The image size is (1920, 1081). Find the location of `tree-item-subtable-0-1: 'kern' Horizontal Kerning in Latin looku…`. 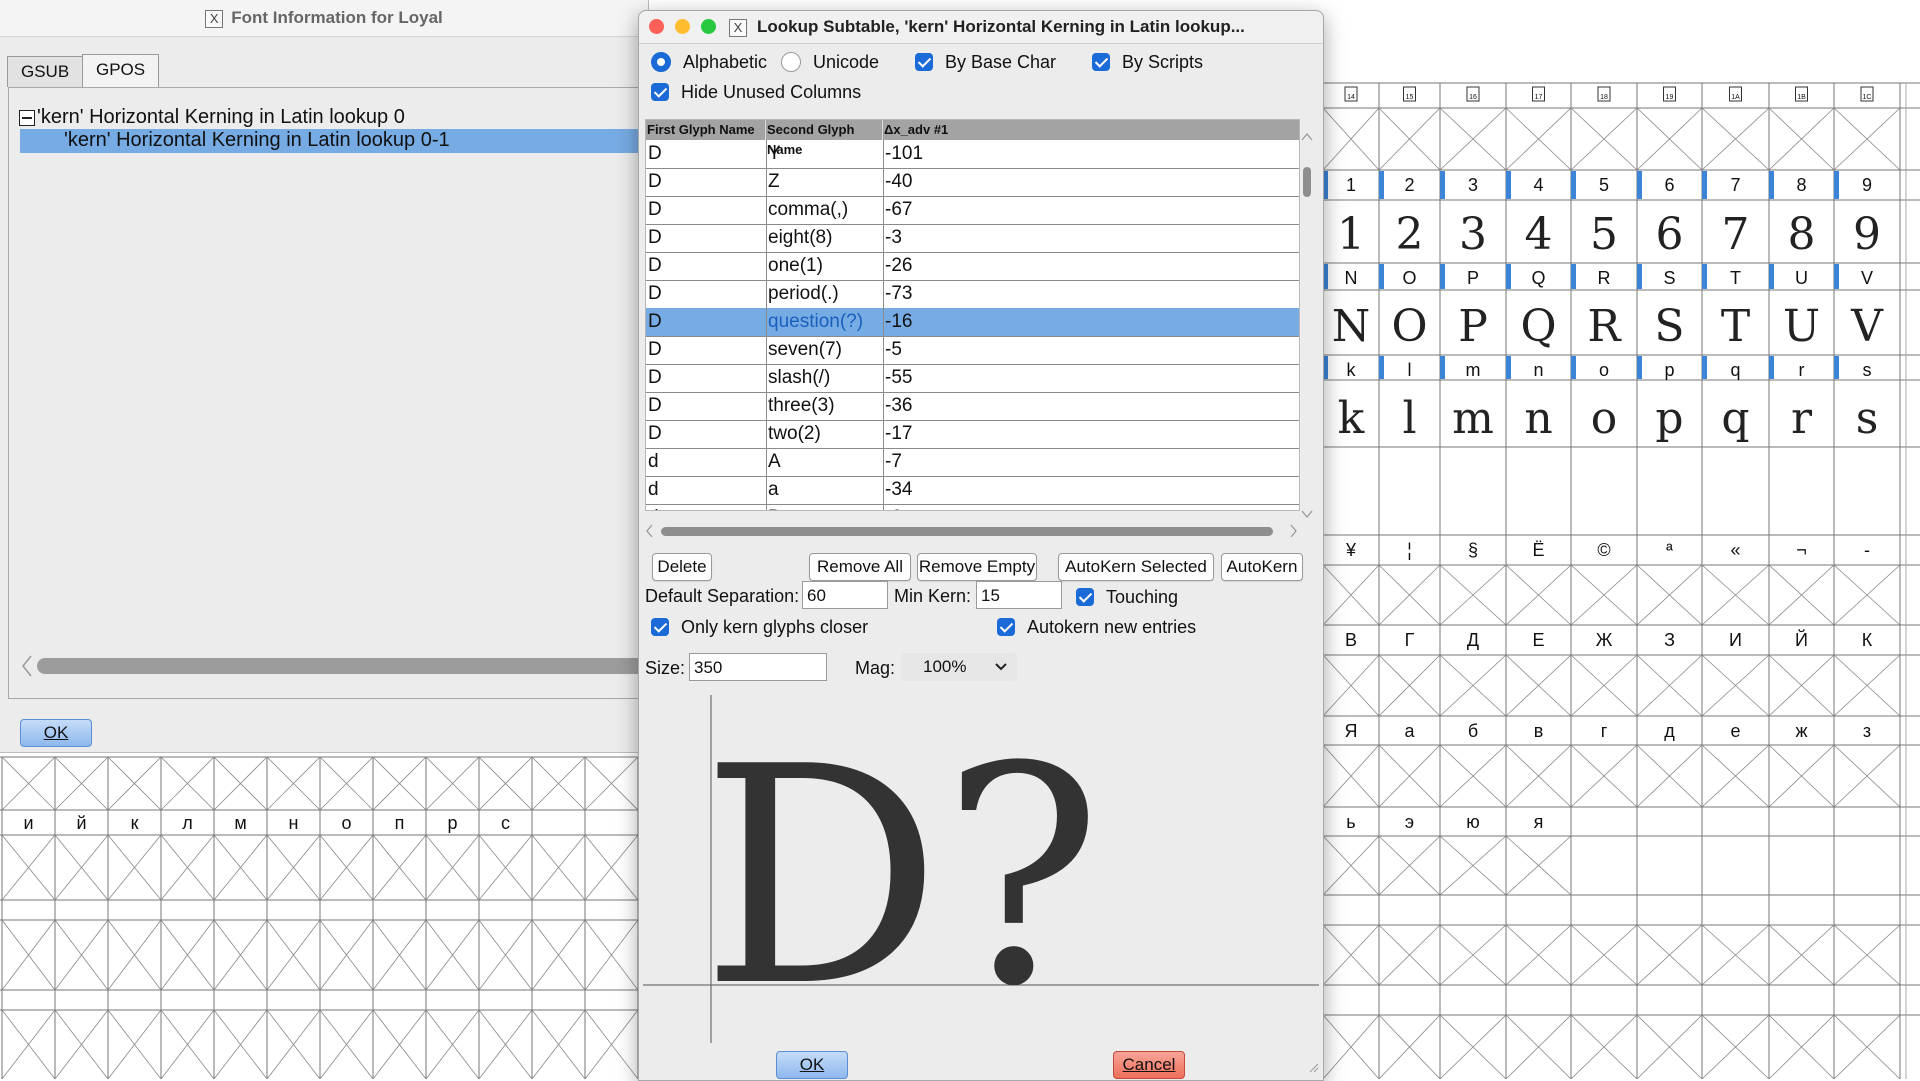

tree-item-subtable-0-1: 'kern' Horizontal Kerning in Latin looku… is located at coordinates (334, 141).